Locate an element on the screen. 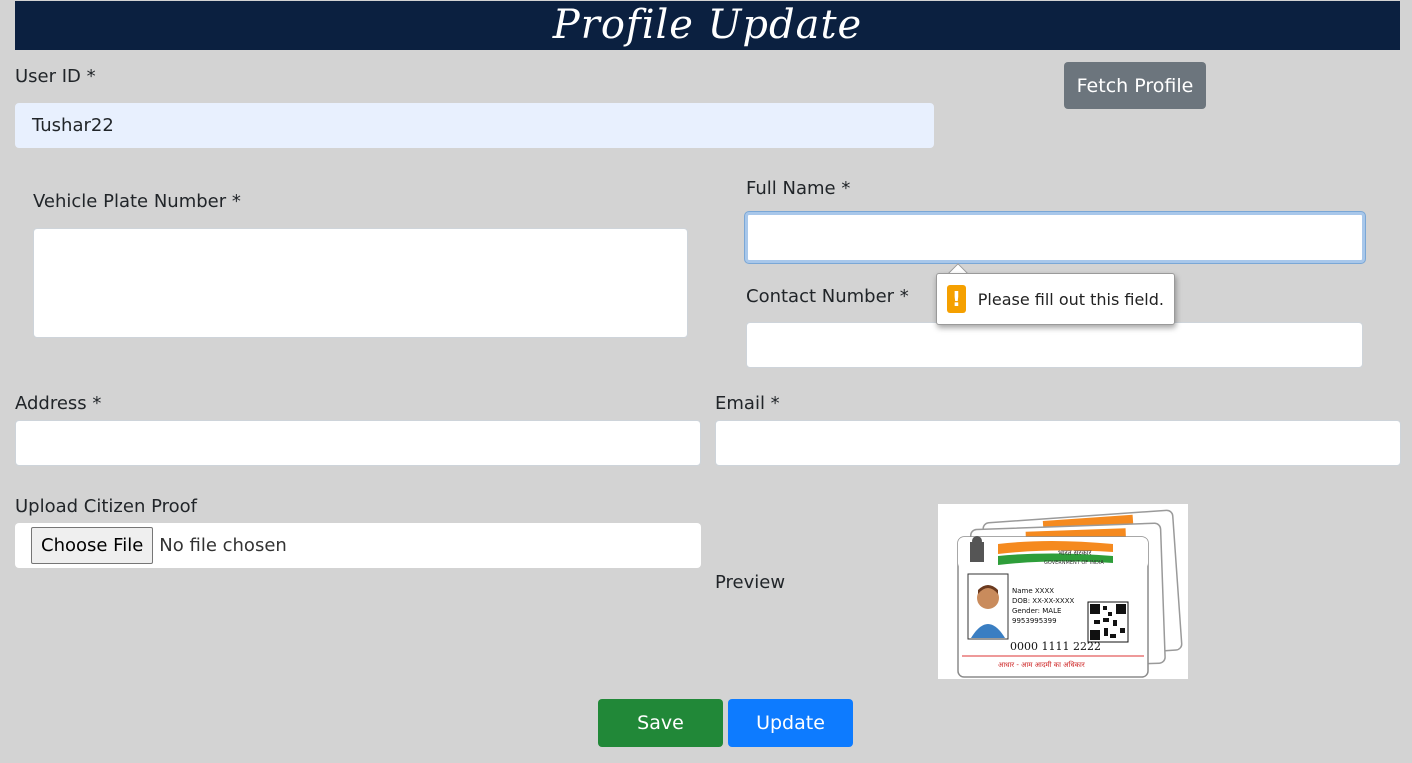 The width and height of the screenshot is (1412, 763). card-number: 0000 1111 2222 is located at coordinates (1055, 646).